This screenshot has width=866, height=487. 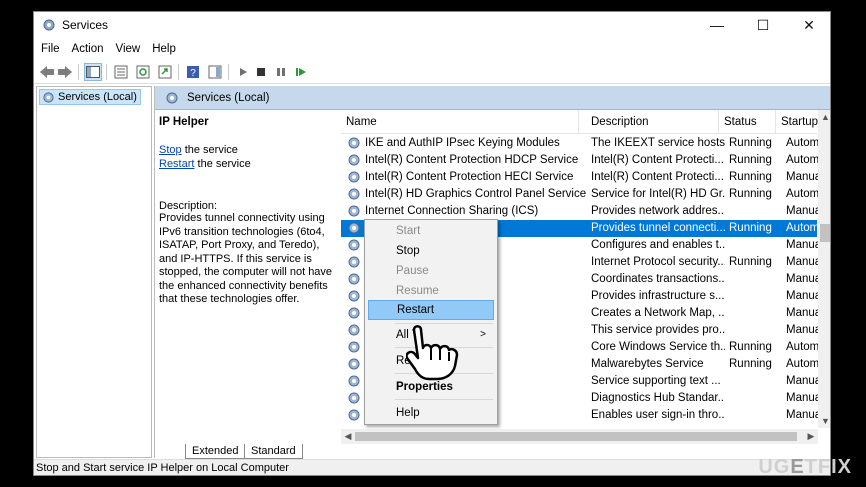 I want to click on scroll-right-icon: ▶, so click(x=811, y=436).